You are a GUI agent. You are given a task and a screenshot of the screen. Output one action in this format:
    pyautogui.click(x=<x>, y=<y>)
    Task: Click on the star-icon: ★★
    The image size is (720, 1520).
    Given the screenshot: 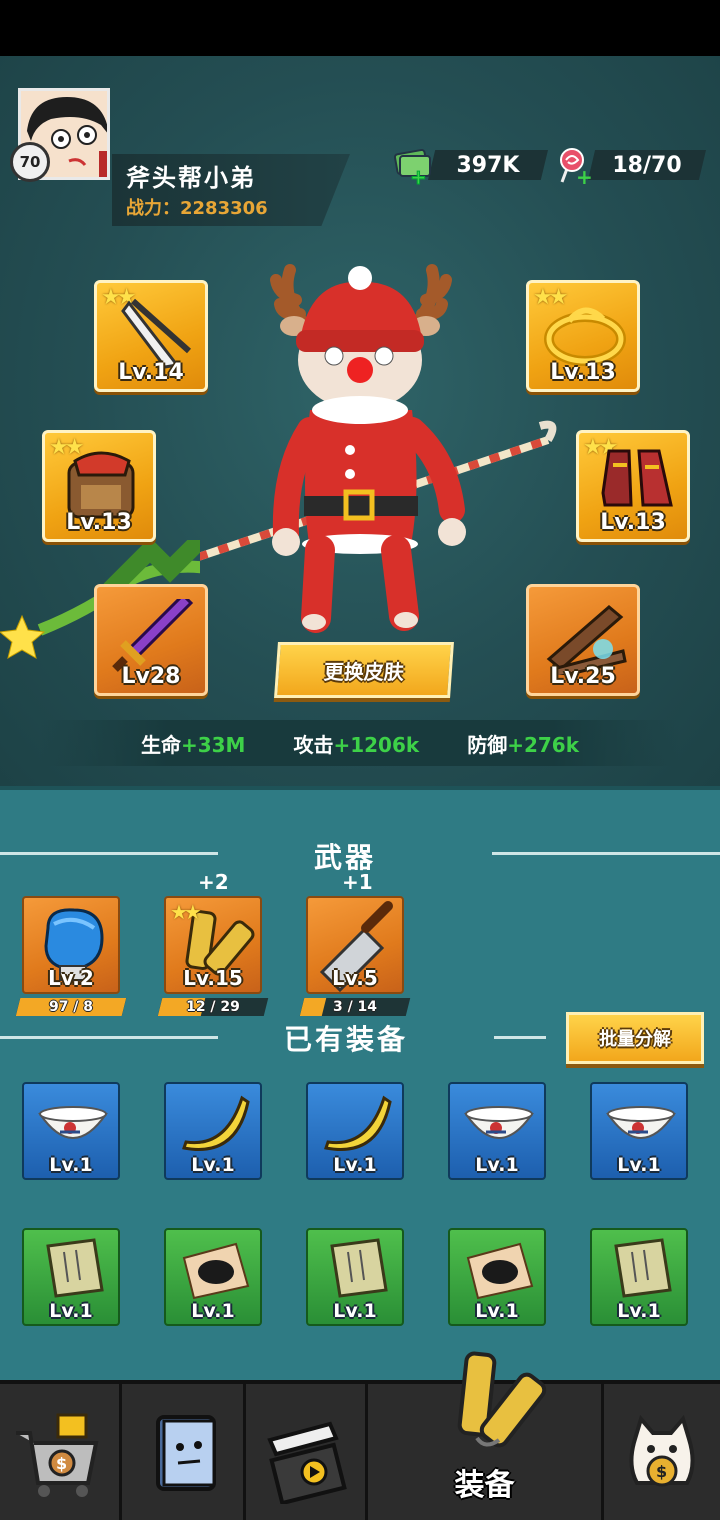 What is the action you would take?
    pyautogui.click(x=186, y=912)
    